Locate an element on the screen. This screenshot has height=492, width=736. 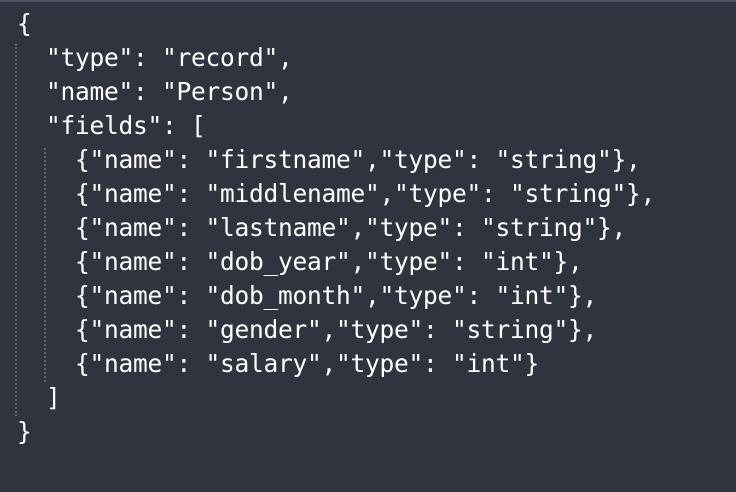
code-line-6: {"name": "middlename","type": "string"}, is located at coordinates (336, 193).